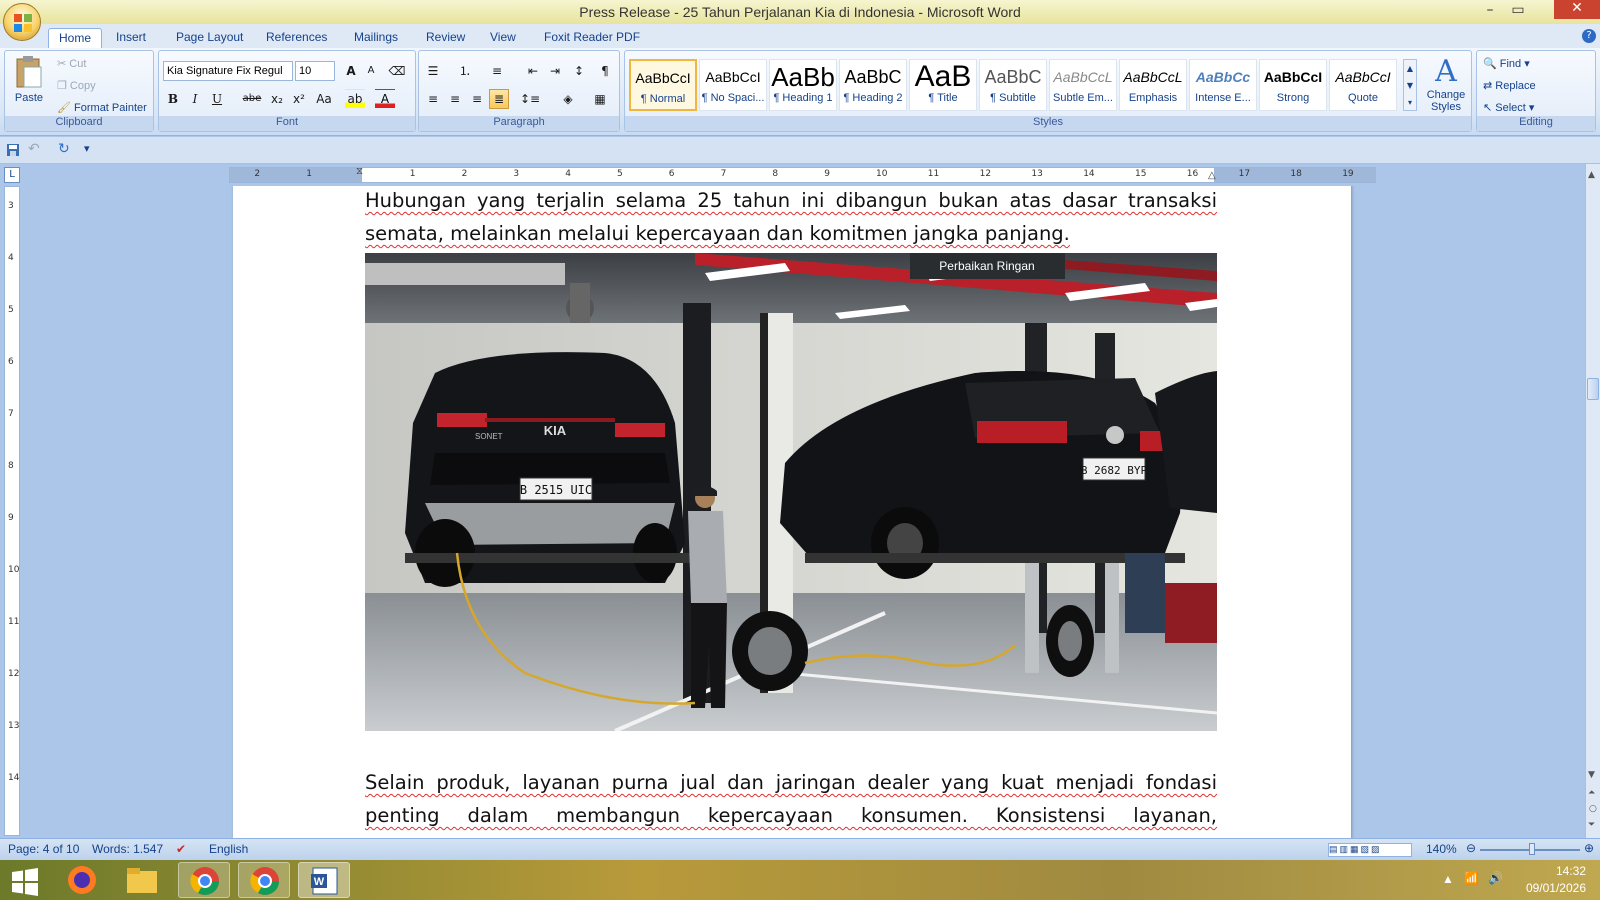  Describe the element at coordinates (12, 511) in the screenshot. I see `vertical-ruler: 3 4 5 6 7 8 9 10 11 12 13 14` at that location.